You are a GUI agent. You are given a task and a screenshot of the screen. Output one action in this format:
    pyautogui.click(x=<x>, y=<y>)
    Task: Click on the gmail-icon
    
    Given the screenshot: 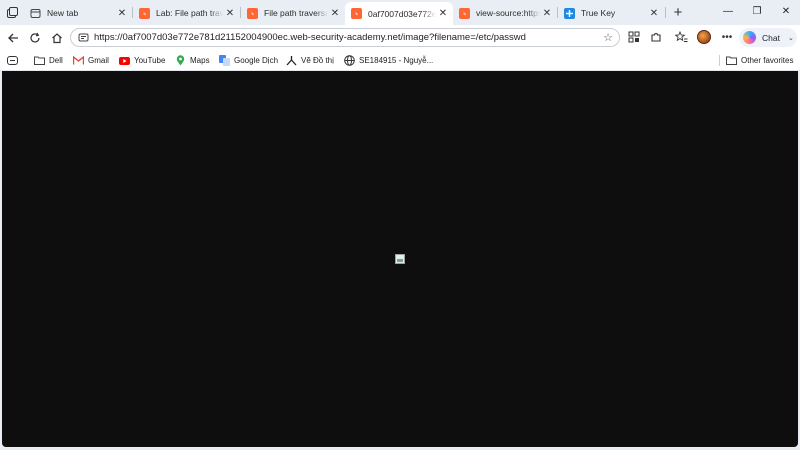 What is the action you would take?
    pyautogui.click(x=78, y=60)
    